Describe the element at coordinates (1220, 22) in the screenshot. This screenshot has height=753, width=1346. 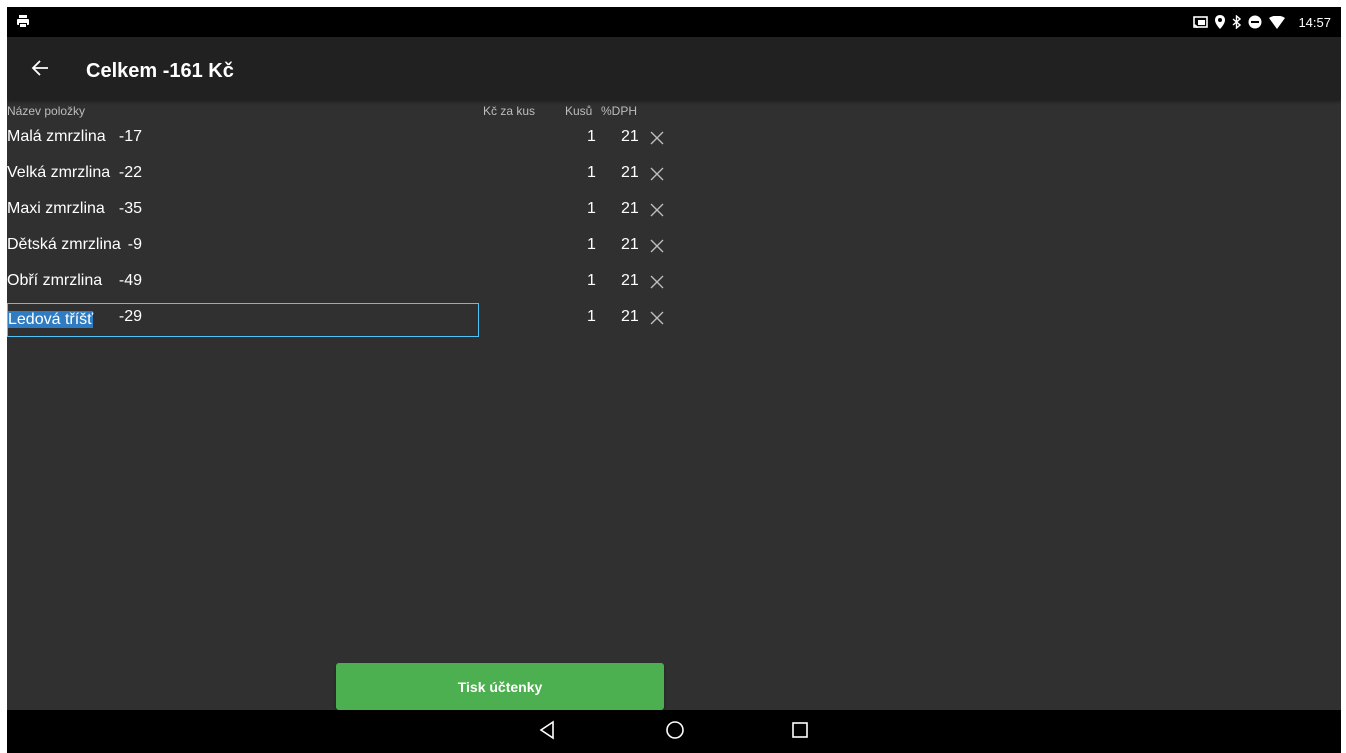
I see `location-icon` at that location.